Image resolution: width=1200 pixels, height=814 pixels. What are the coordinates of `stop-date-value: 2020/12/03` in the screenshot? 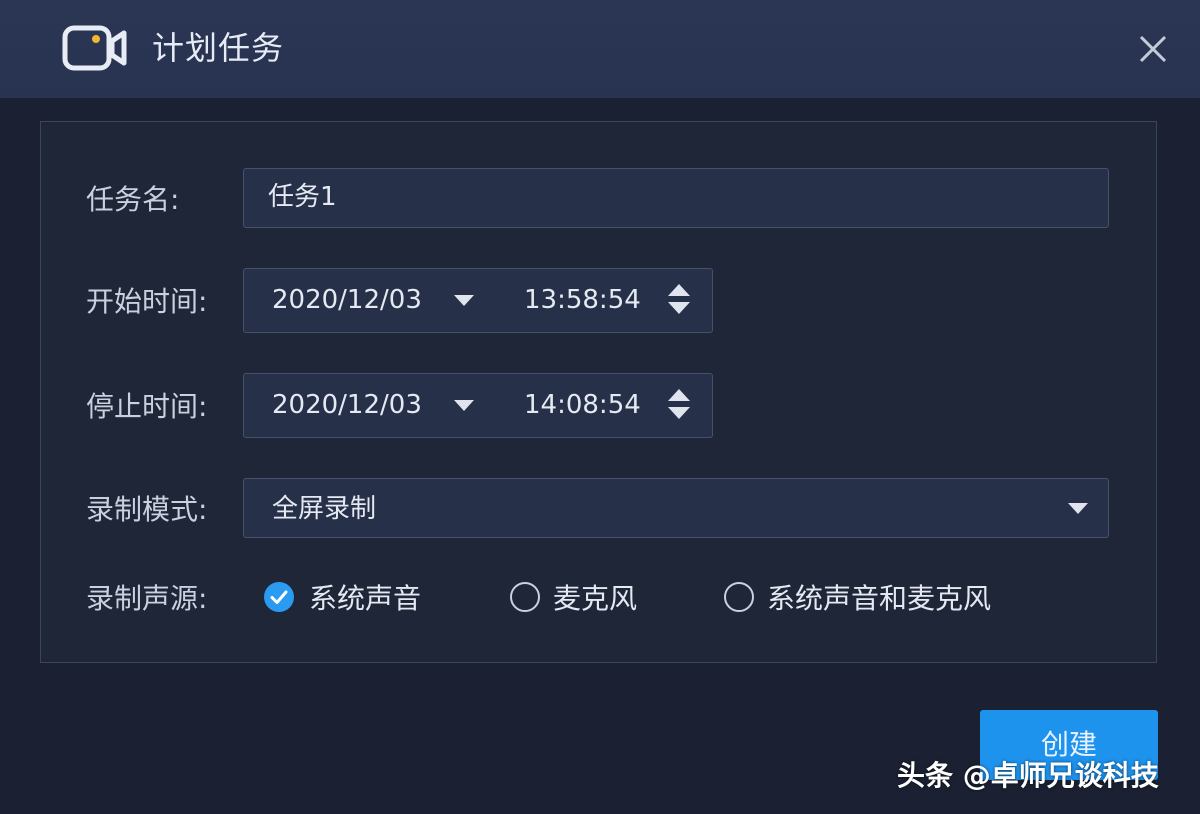 It's located at (347, 405).